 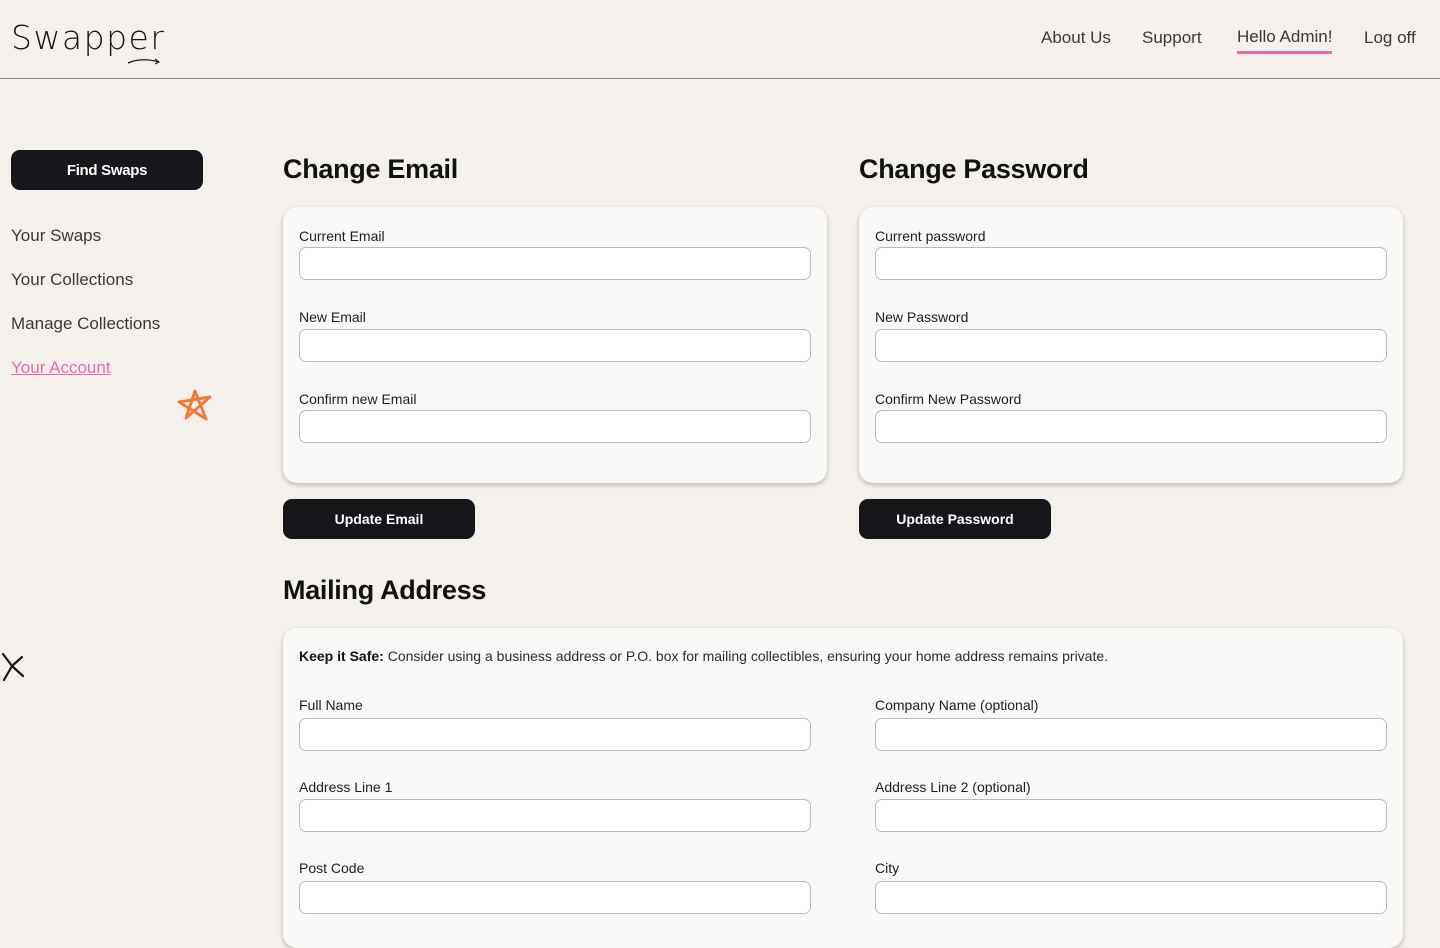 I want to click on address-line-2-input, so click(x=1131, y=815).